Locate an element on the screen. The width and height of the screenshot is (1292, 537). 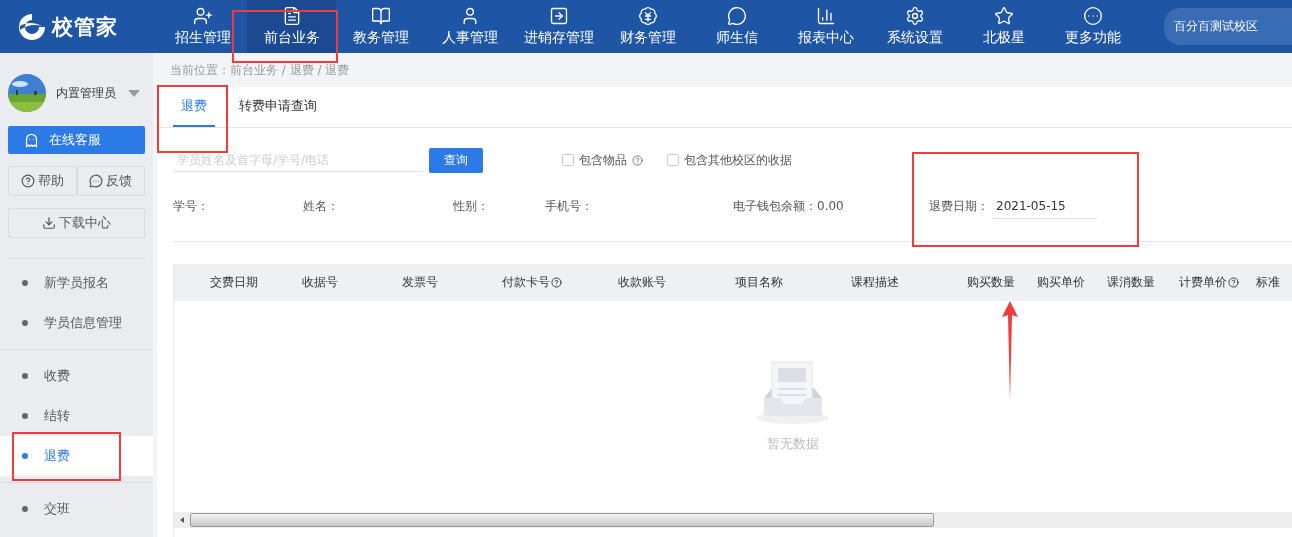
search-button: 查询 is located at coordinates (456, 160).